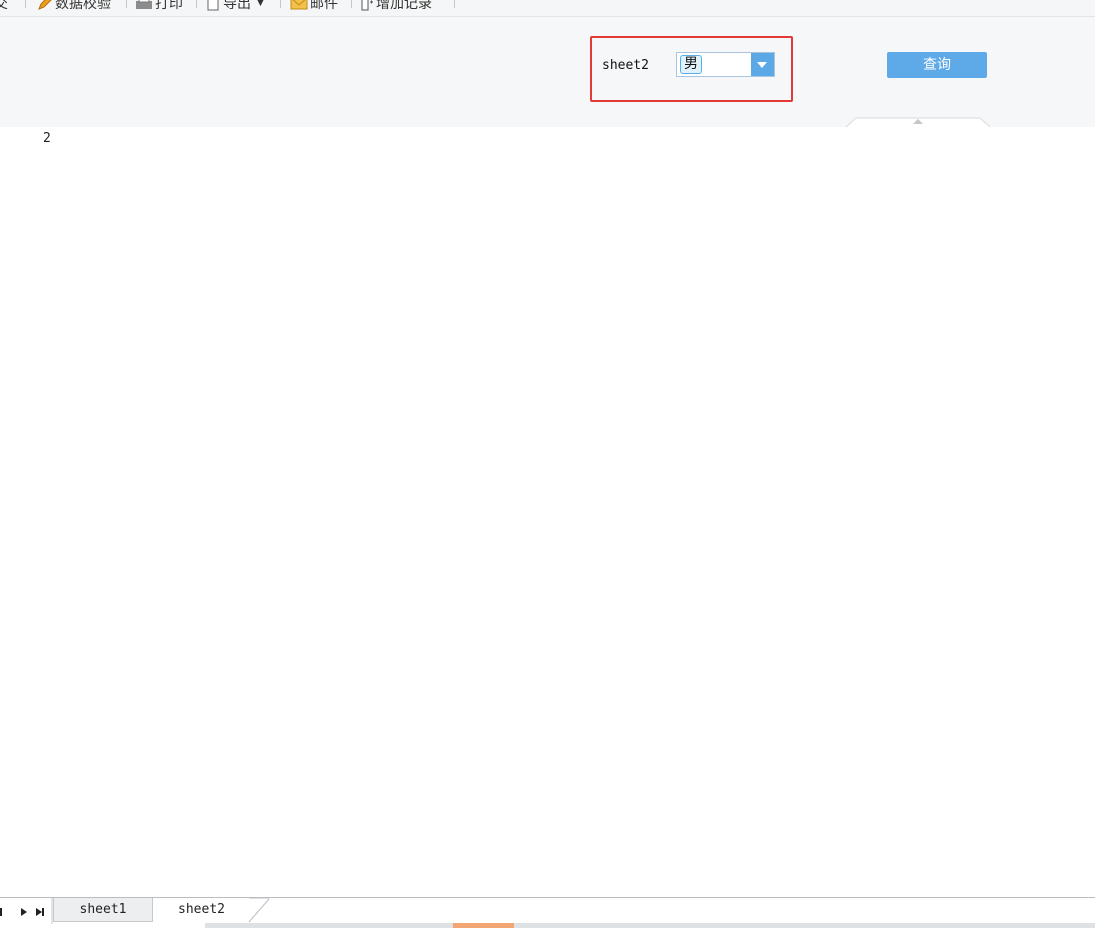 This screenshot has height=928, width=1095. I want to click on validate-button: 数据校验, so click(74, 6).